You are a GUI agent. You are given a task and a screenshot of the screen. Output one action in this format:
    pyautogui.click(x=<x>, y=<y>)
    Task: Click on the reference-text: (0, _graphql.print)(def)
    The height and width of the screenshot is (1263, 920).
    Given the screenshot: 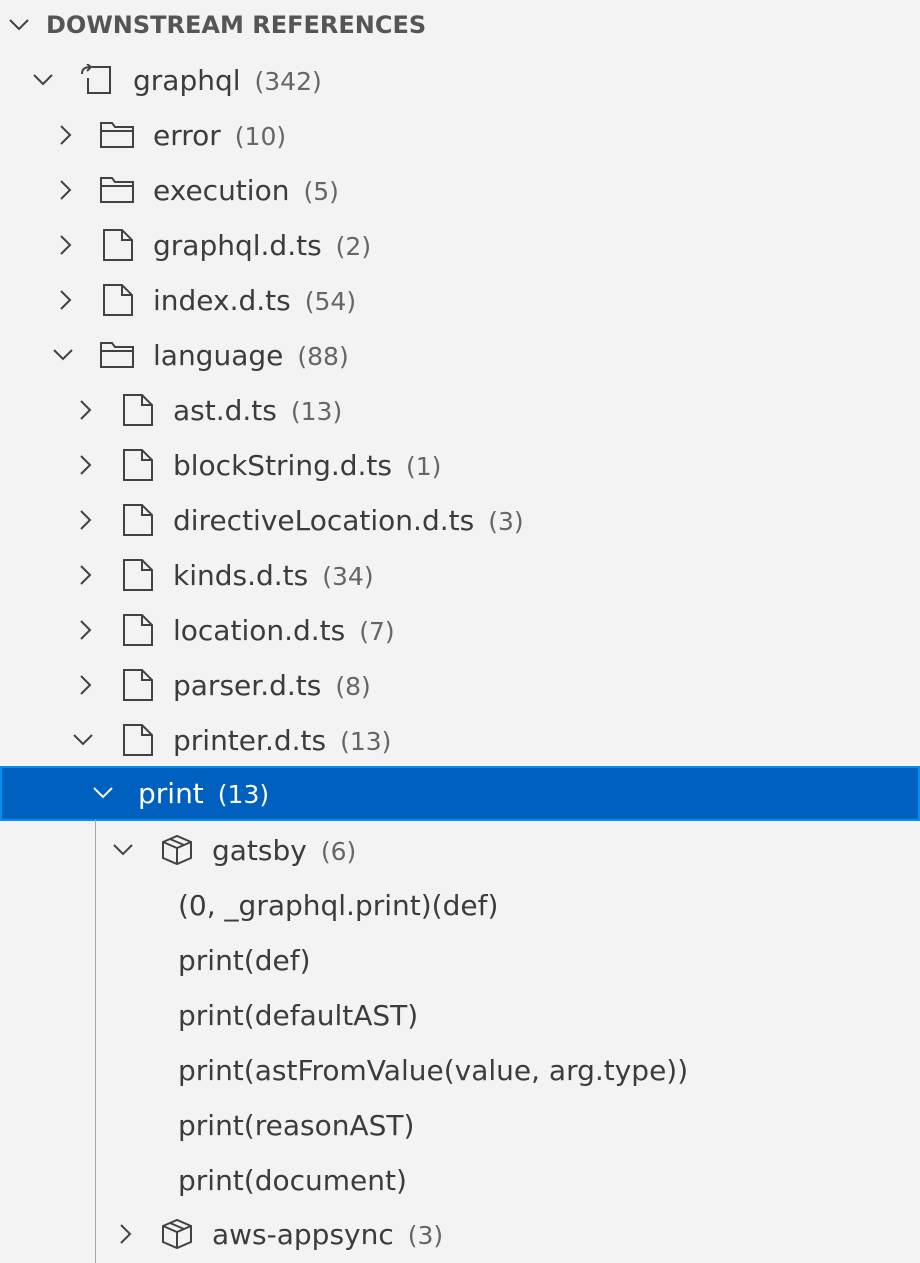 What is the action you would take?
    pyautogui.click(x=338, y=905)
    